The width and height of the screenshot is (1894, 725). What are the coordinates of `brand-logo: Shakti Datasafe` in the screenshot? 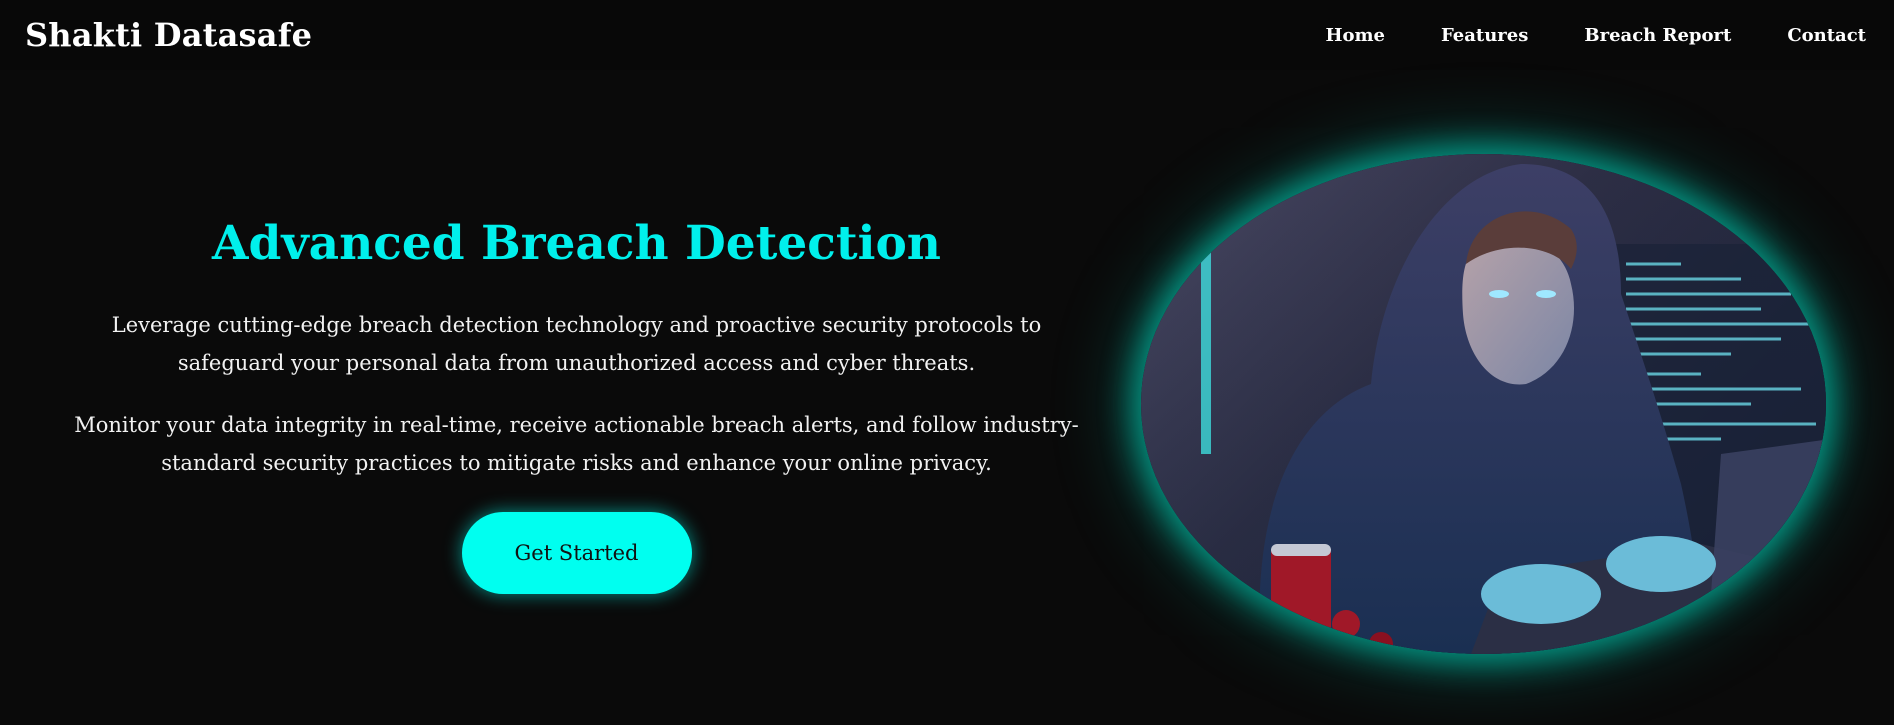 It's located at (168, 35).